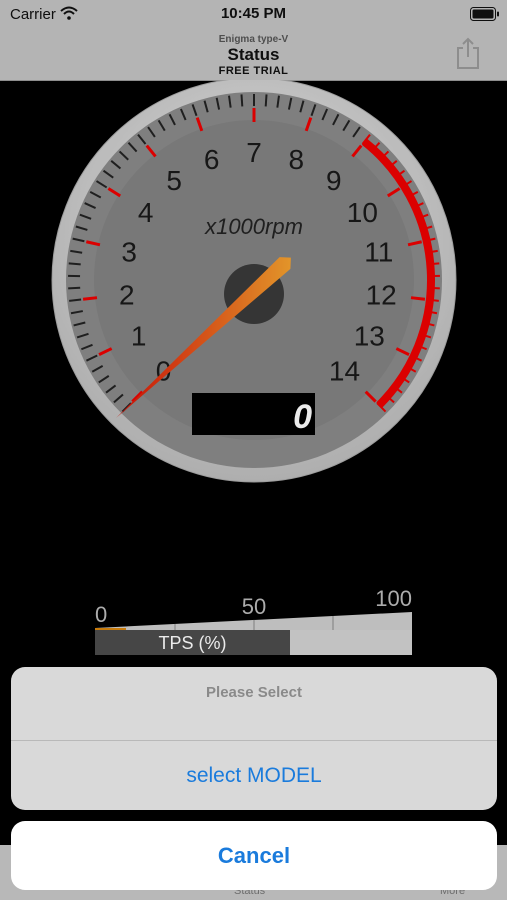  I want to click on action-sheet-title: Please Select, so click(254, 692).